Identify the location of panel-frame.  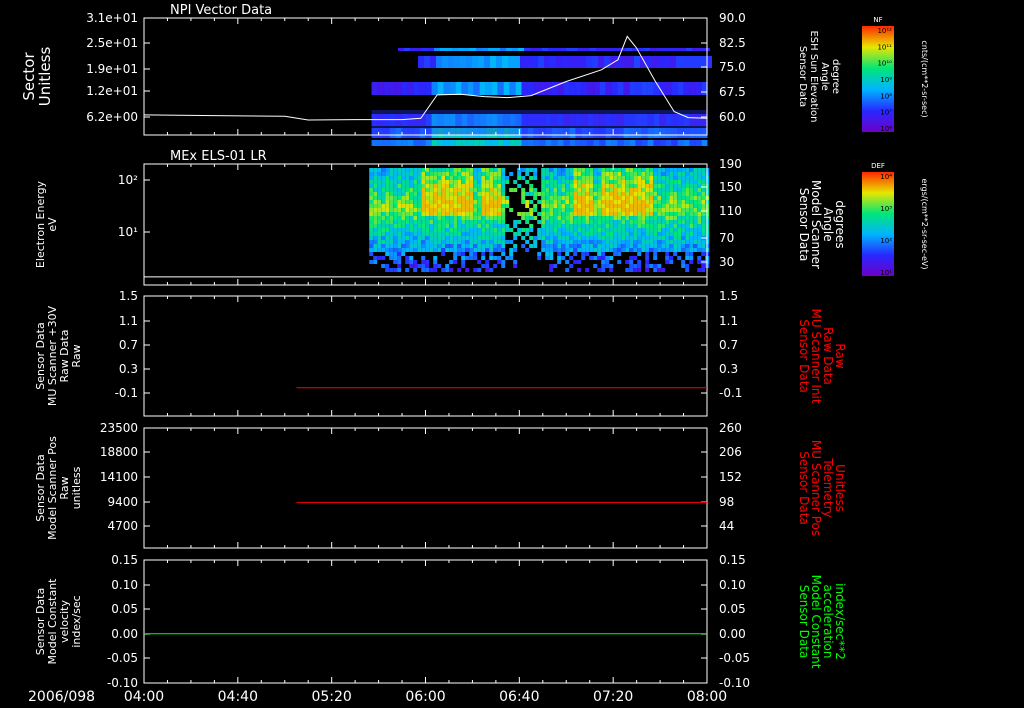
(425, 488).